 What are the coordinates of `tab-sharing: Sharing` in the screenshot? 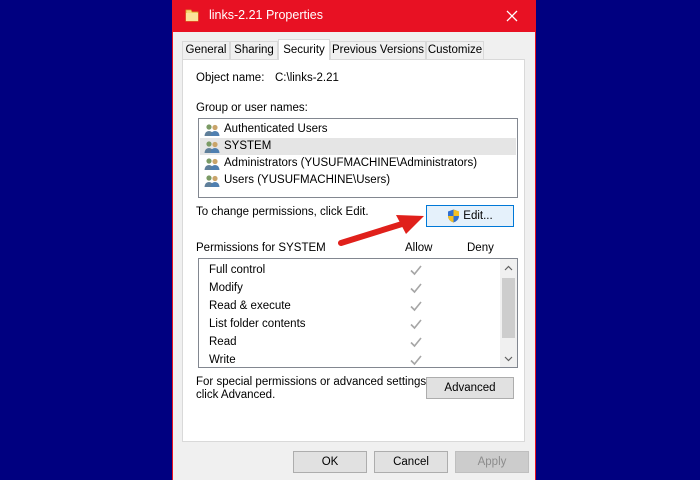 It's located at (254, 50).